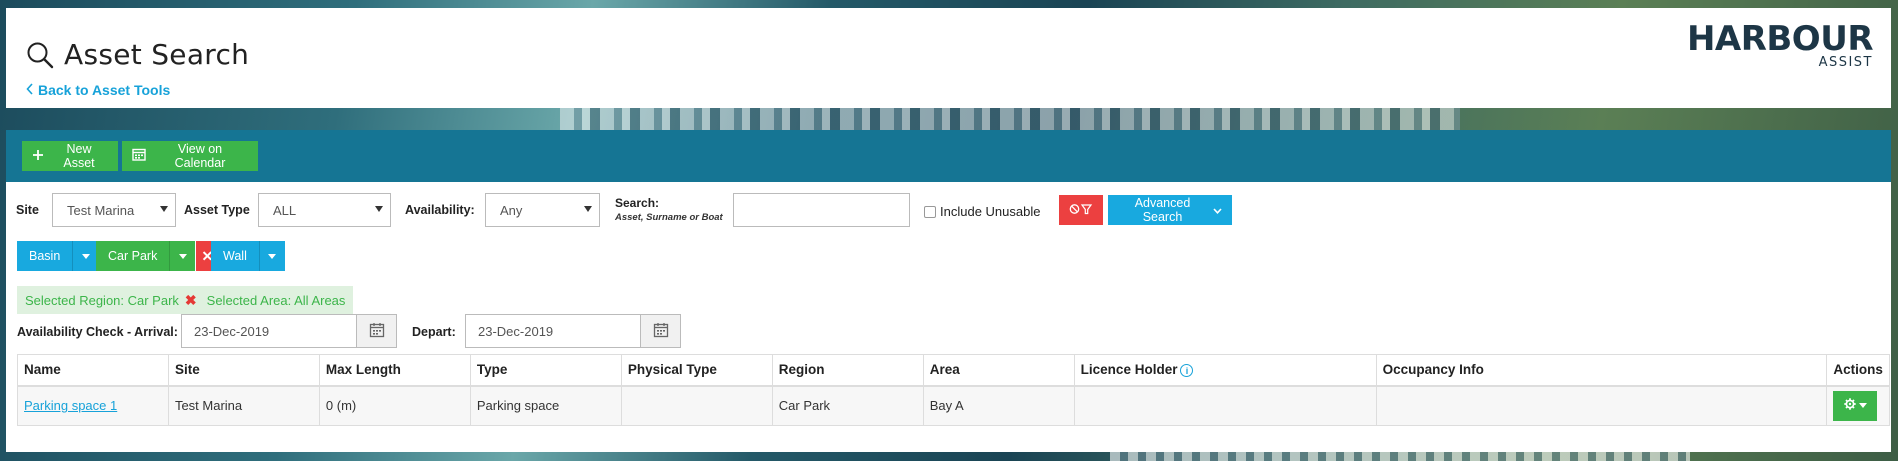 Image resolution: width=1898 pixels, height=461 pixels. I want to click on search-icon, so click(40, 55).